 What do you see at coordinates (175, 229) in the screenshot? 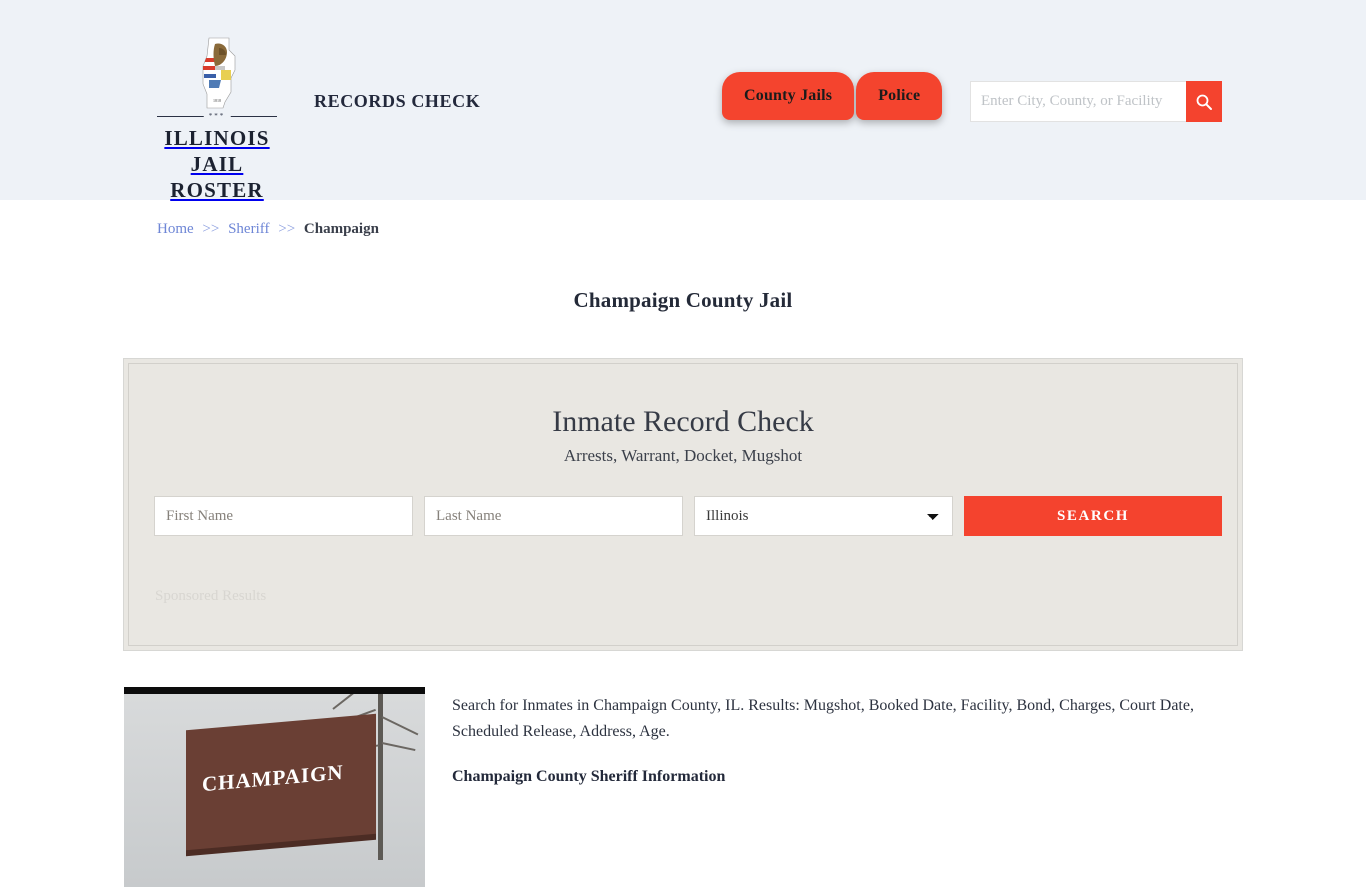
I see `breadcrumb-link-home: Home` at bounding box center [175, 229].